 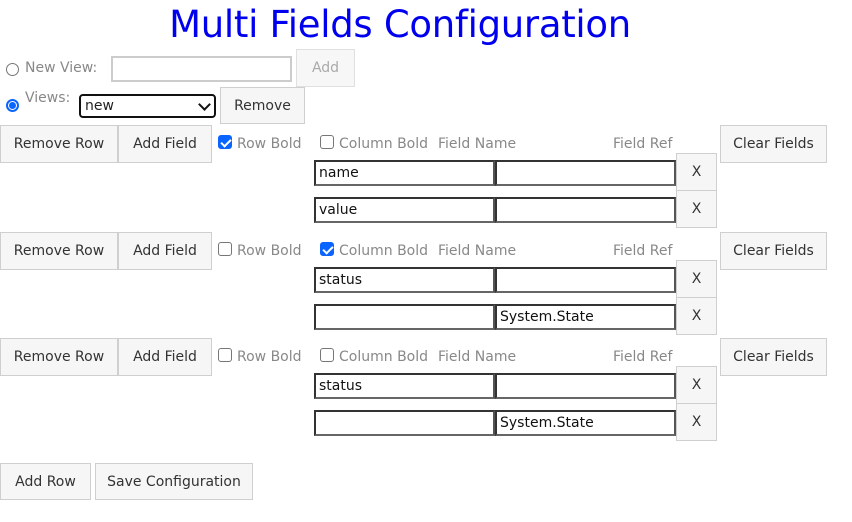 I want to click on add-row-button: Add Row, so click(x=45, y=481).